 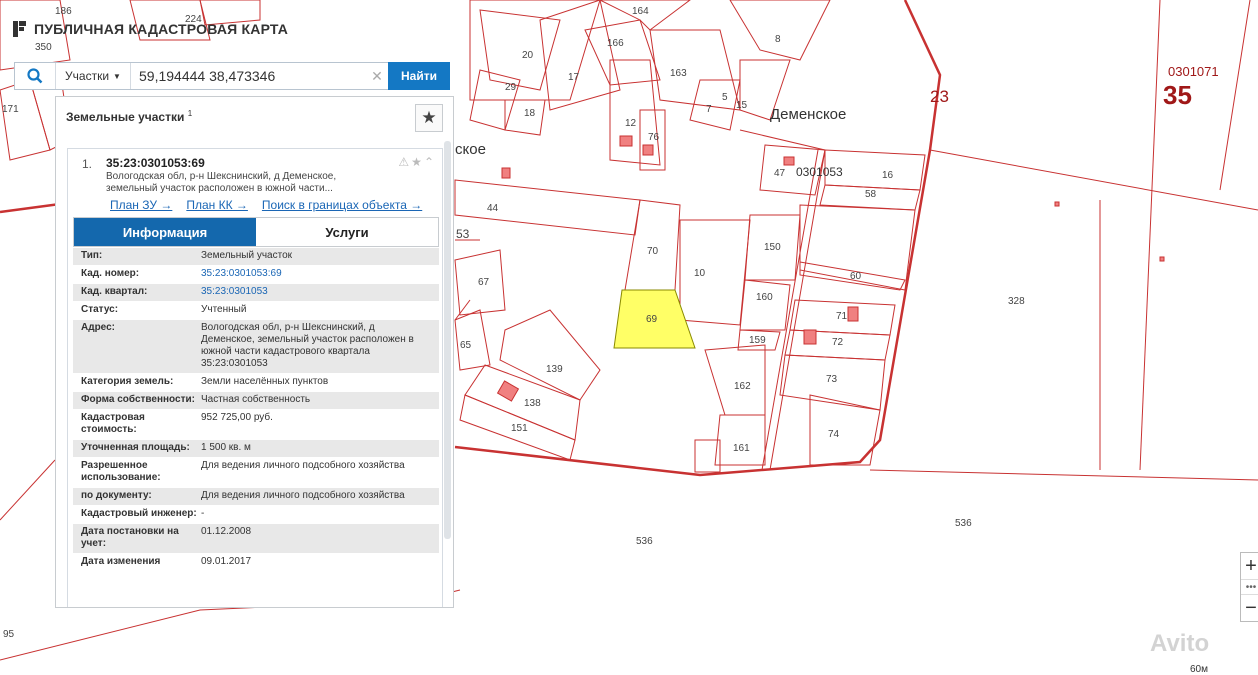 I want to click on map-label: 138, so click(x=532, y=403).